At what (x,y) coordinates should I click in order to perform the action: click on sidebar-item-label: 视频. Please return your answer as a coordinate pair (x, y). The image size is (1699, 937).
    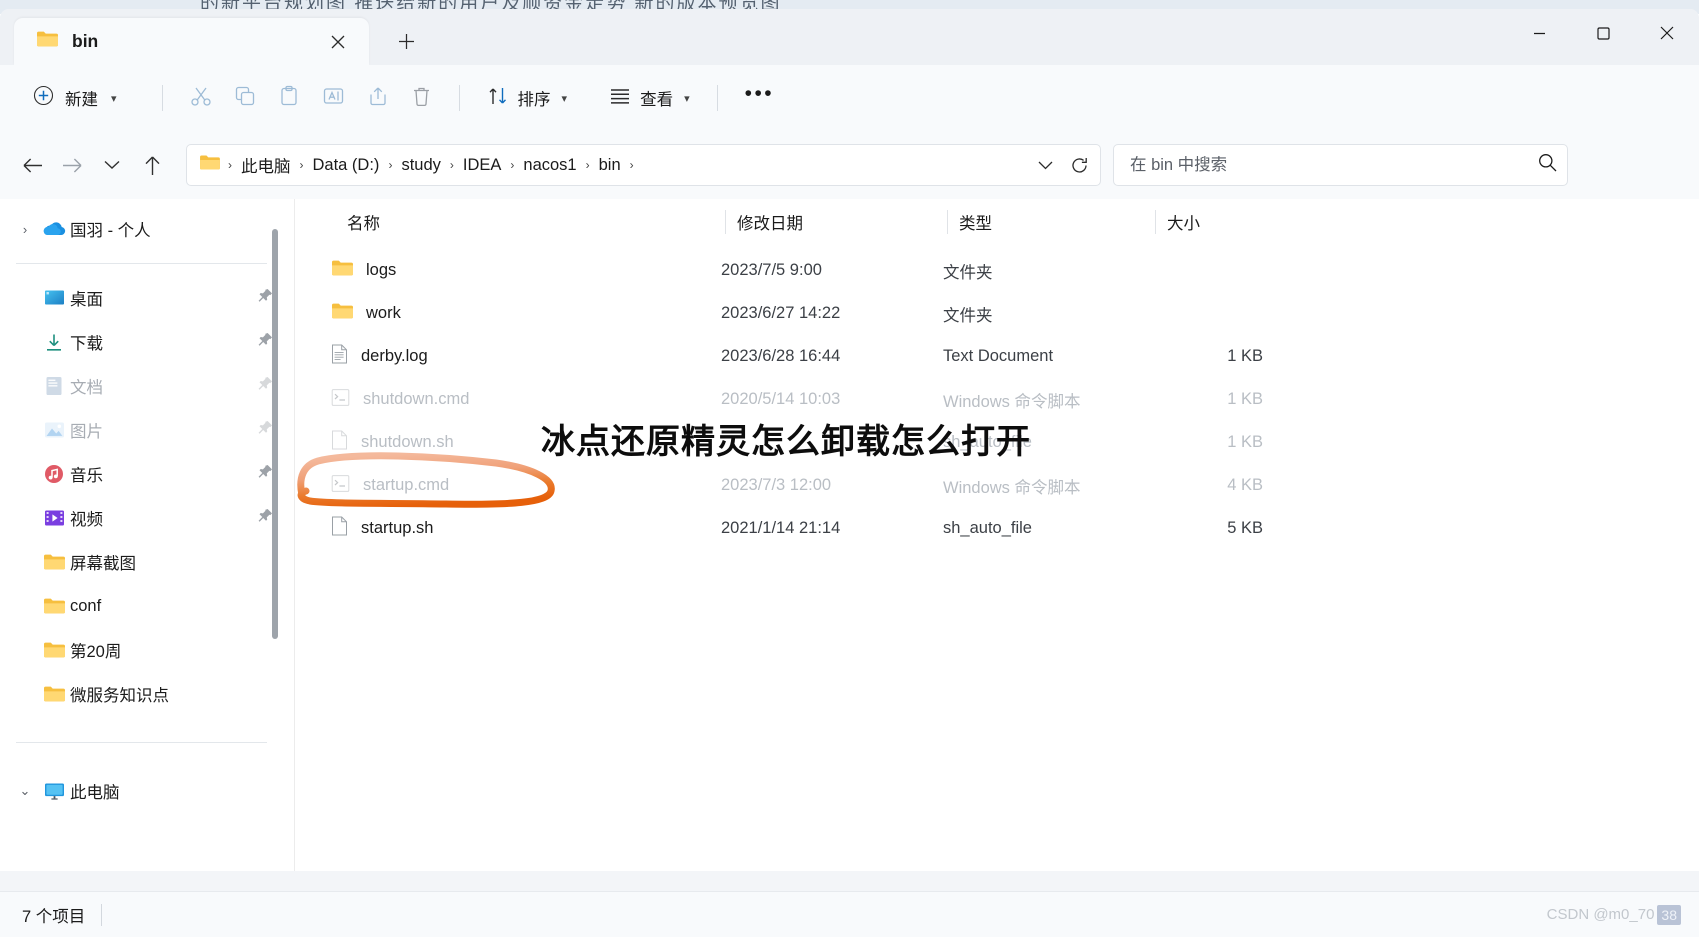
    Looking at the image, I should click on (86, 520).